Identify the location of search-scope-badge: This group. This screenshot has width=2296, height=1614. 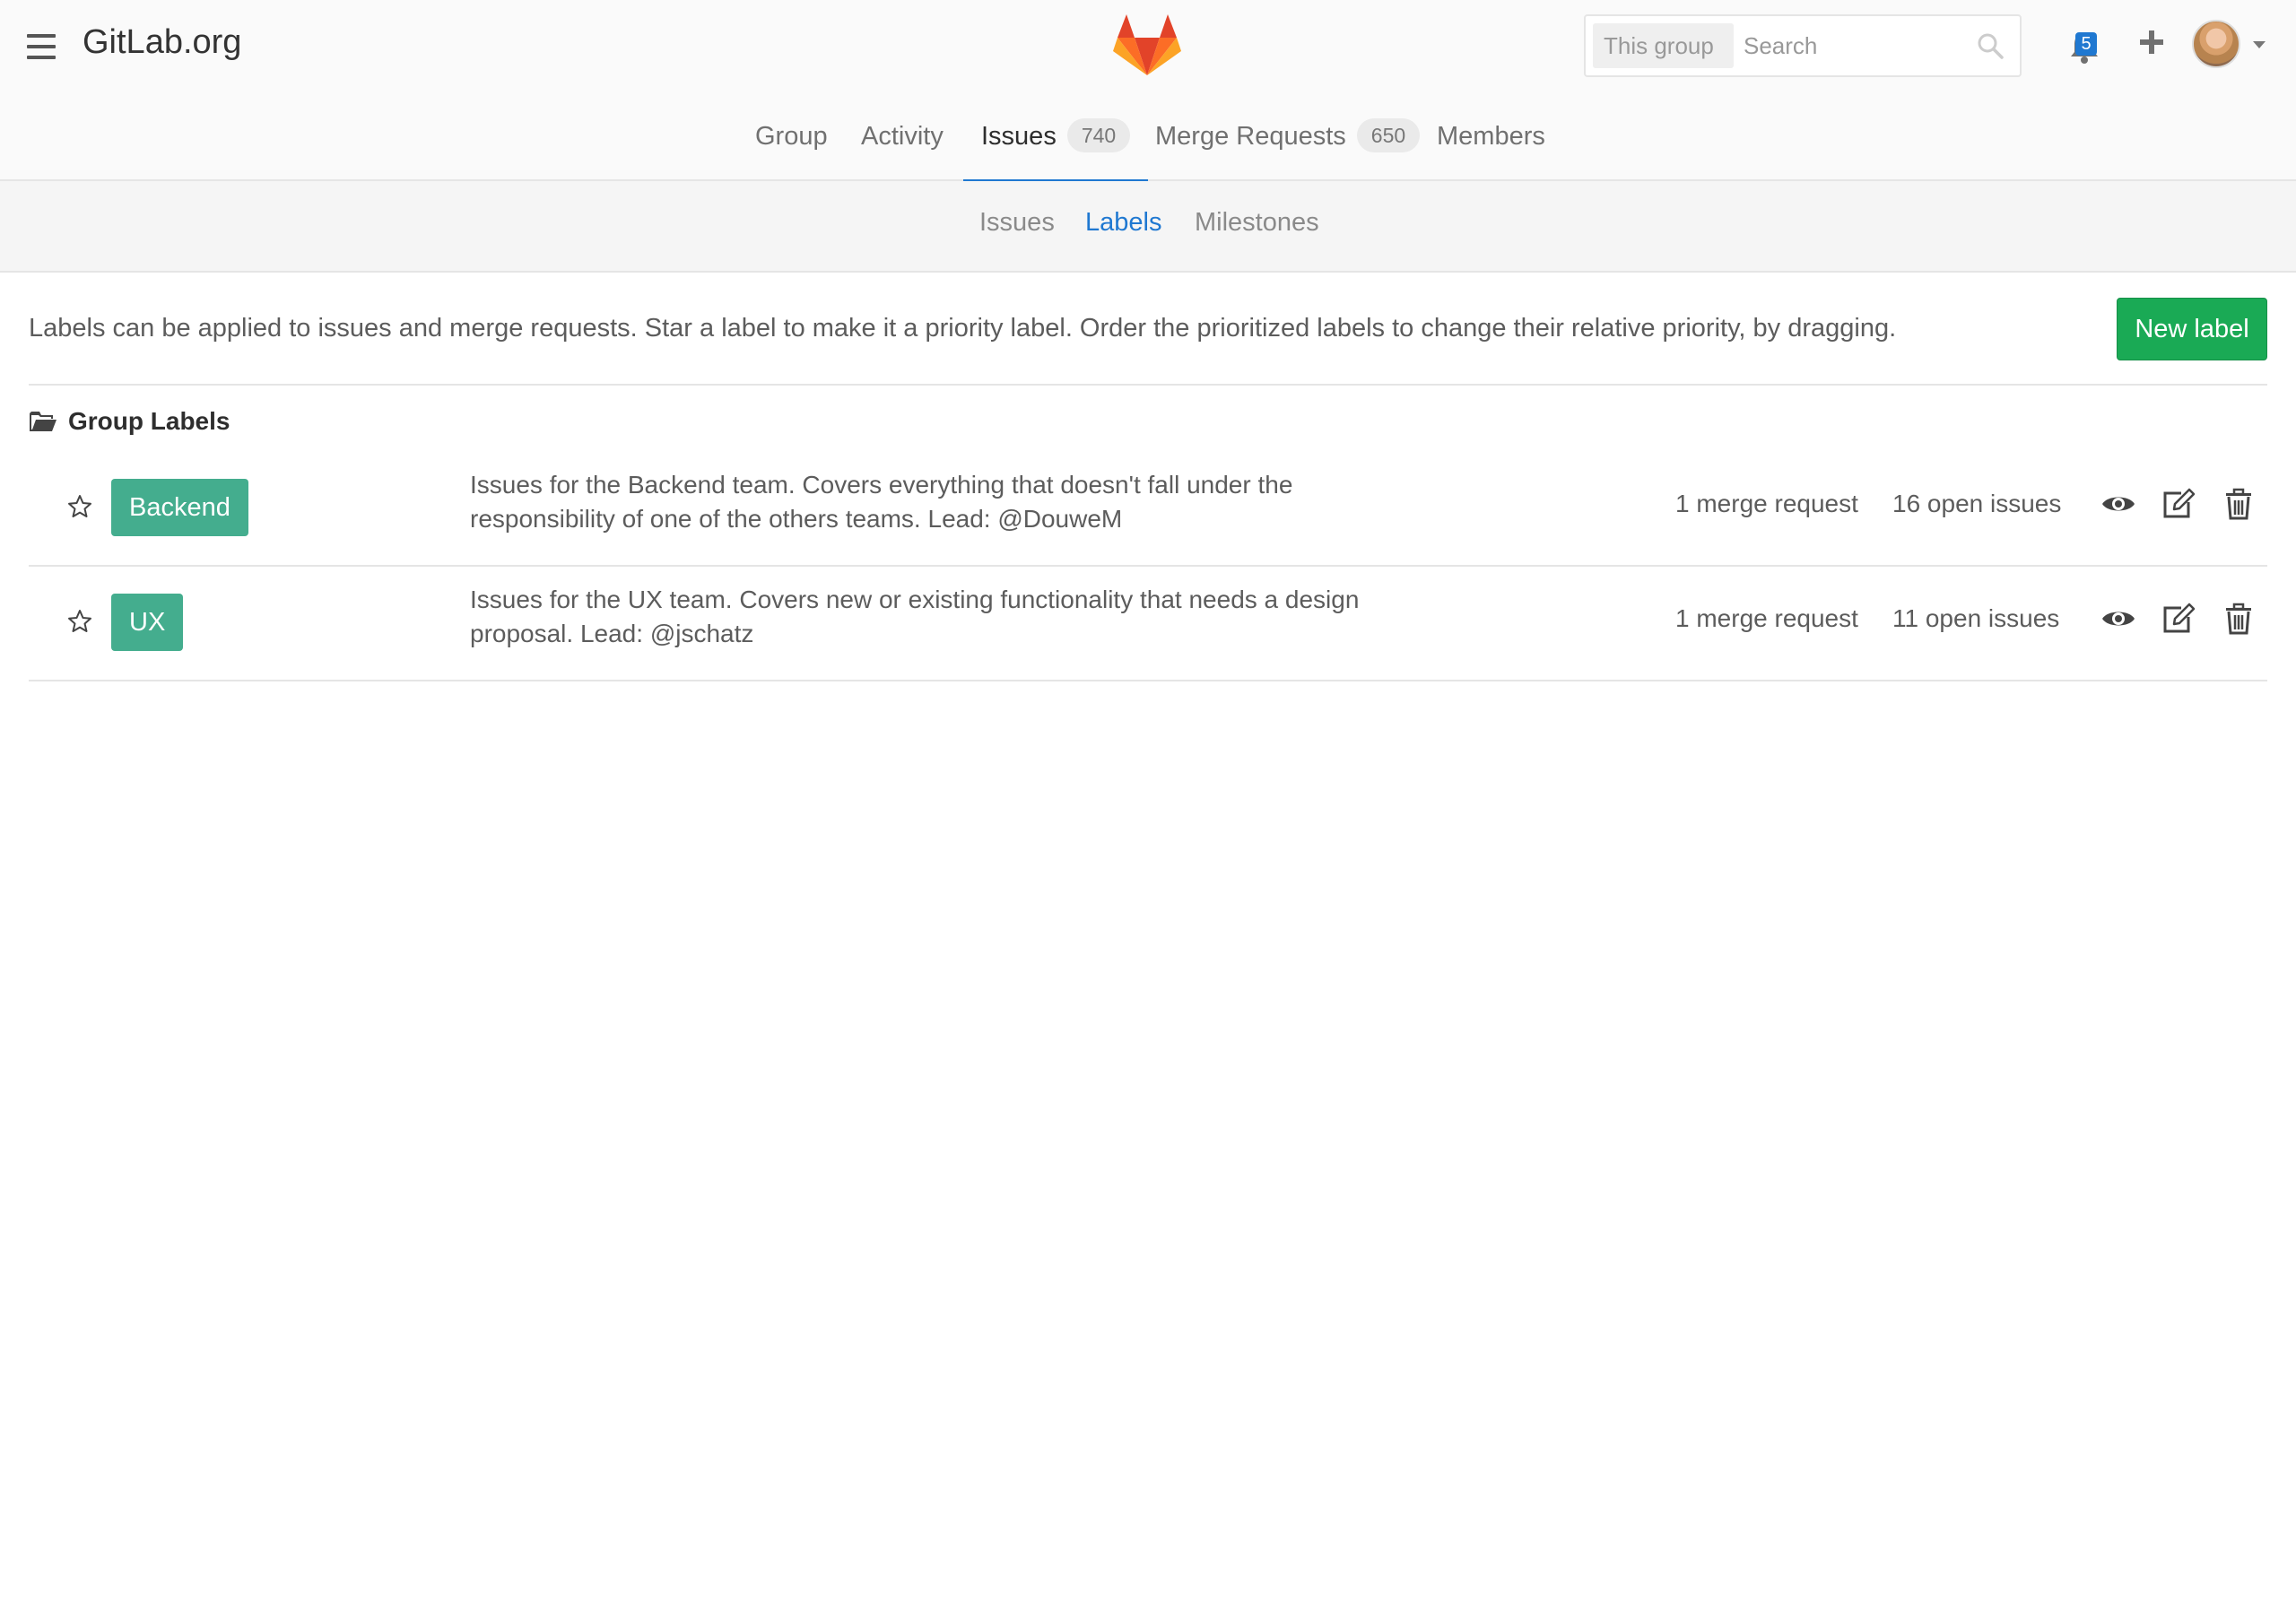
(1663, 45).